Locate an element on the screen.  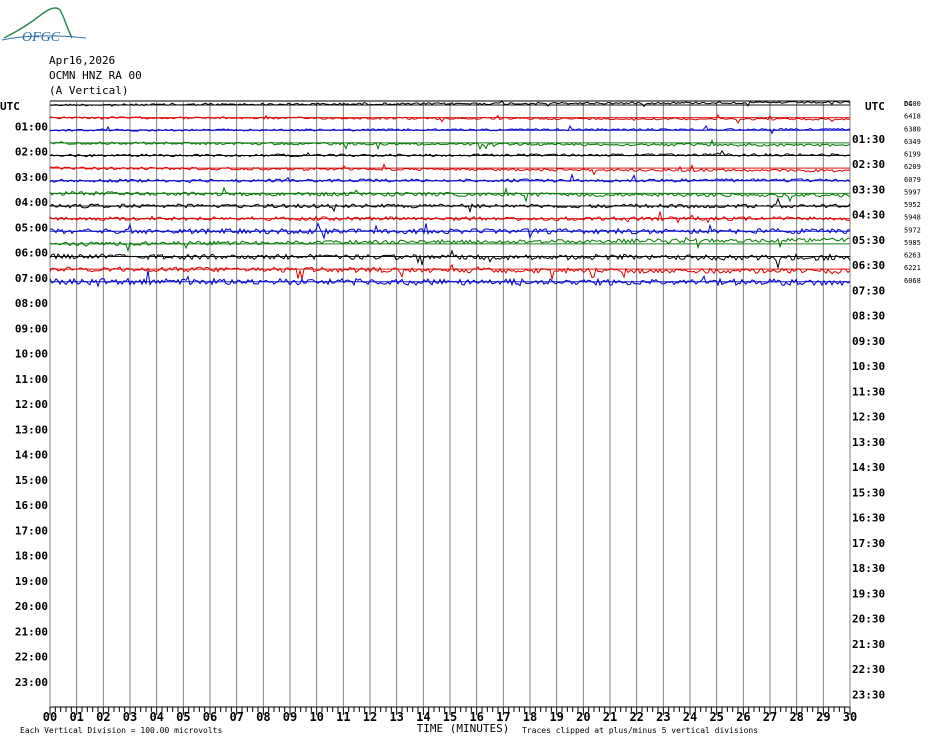
right-hour-label: 15:30 is located at coordinates (868, 492).